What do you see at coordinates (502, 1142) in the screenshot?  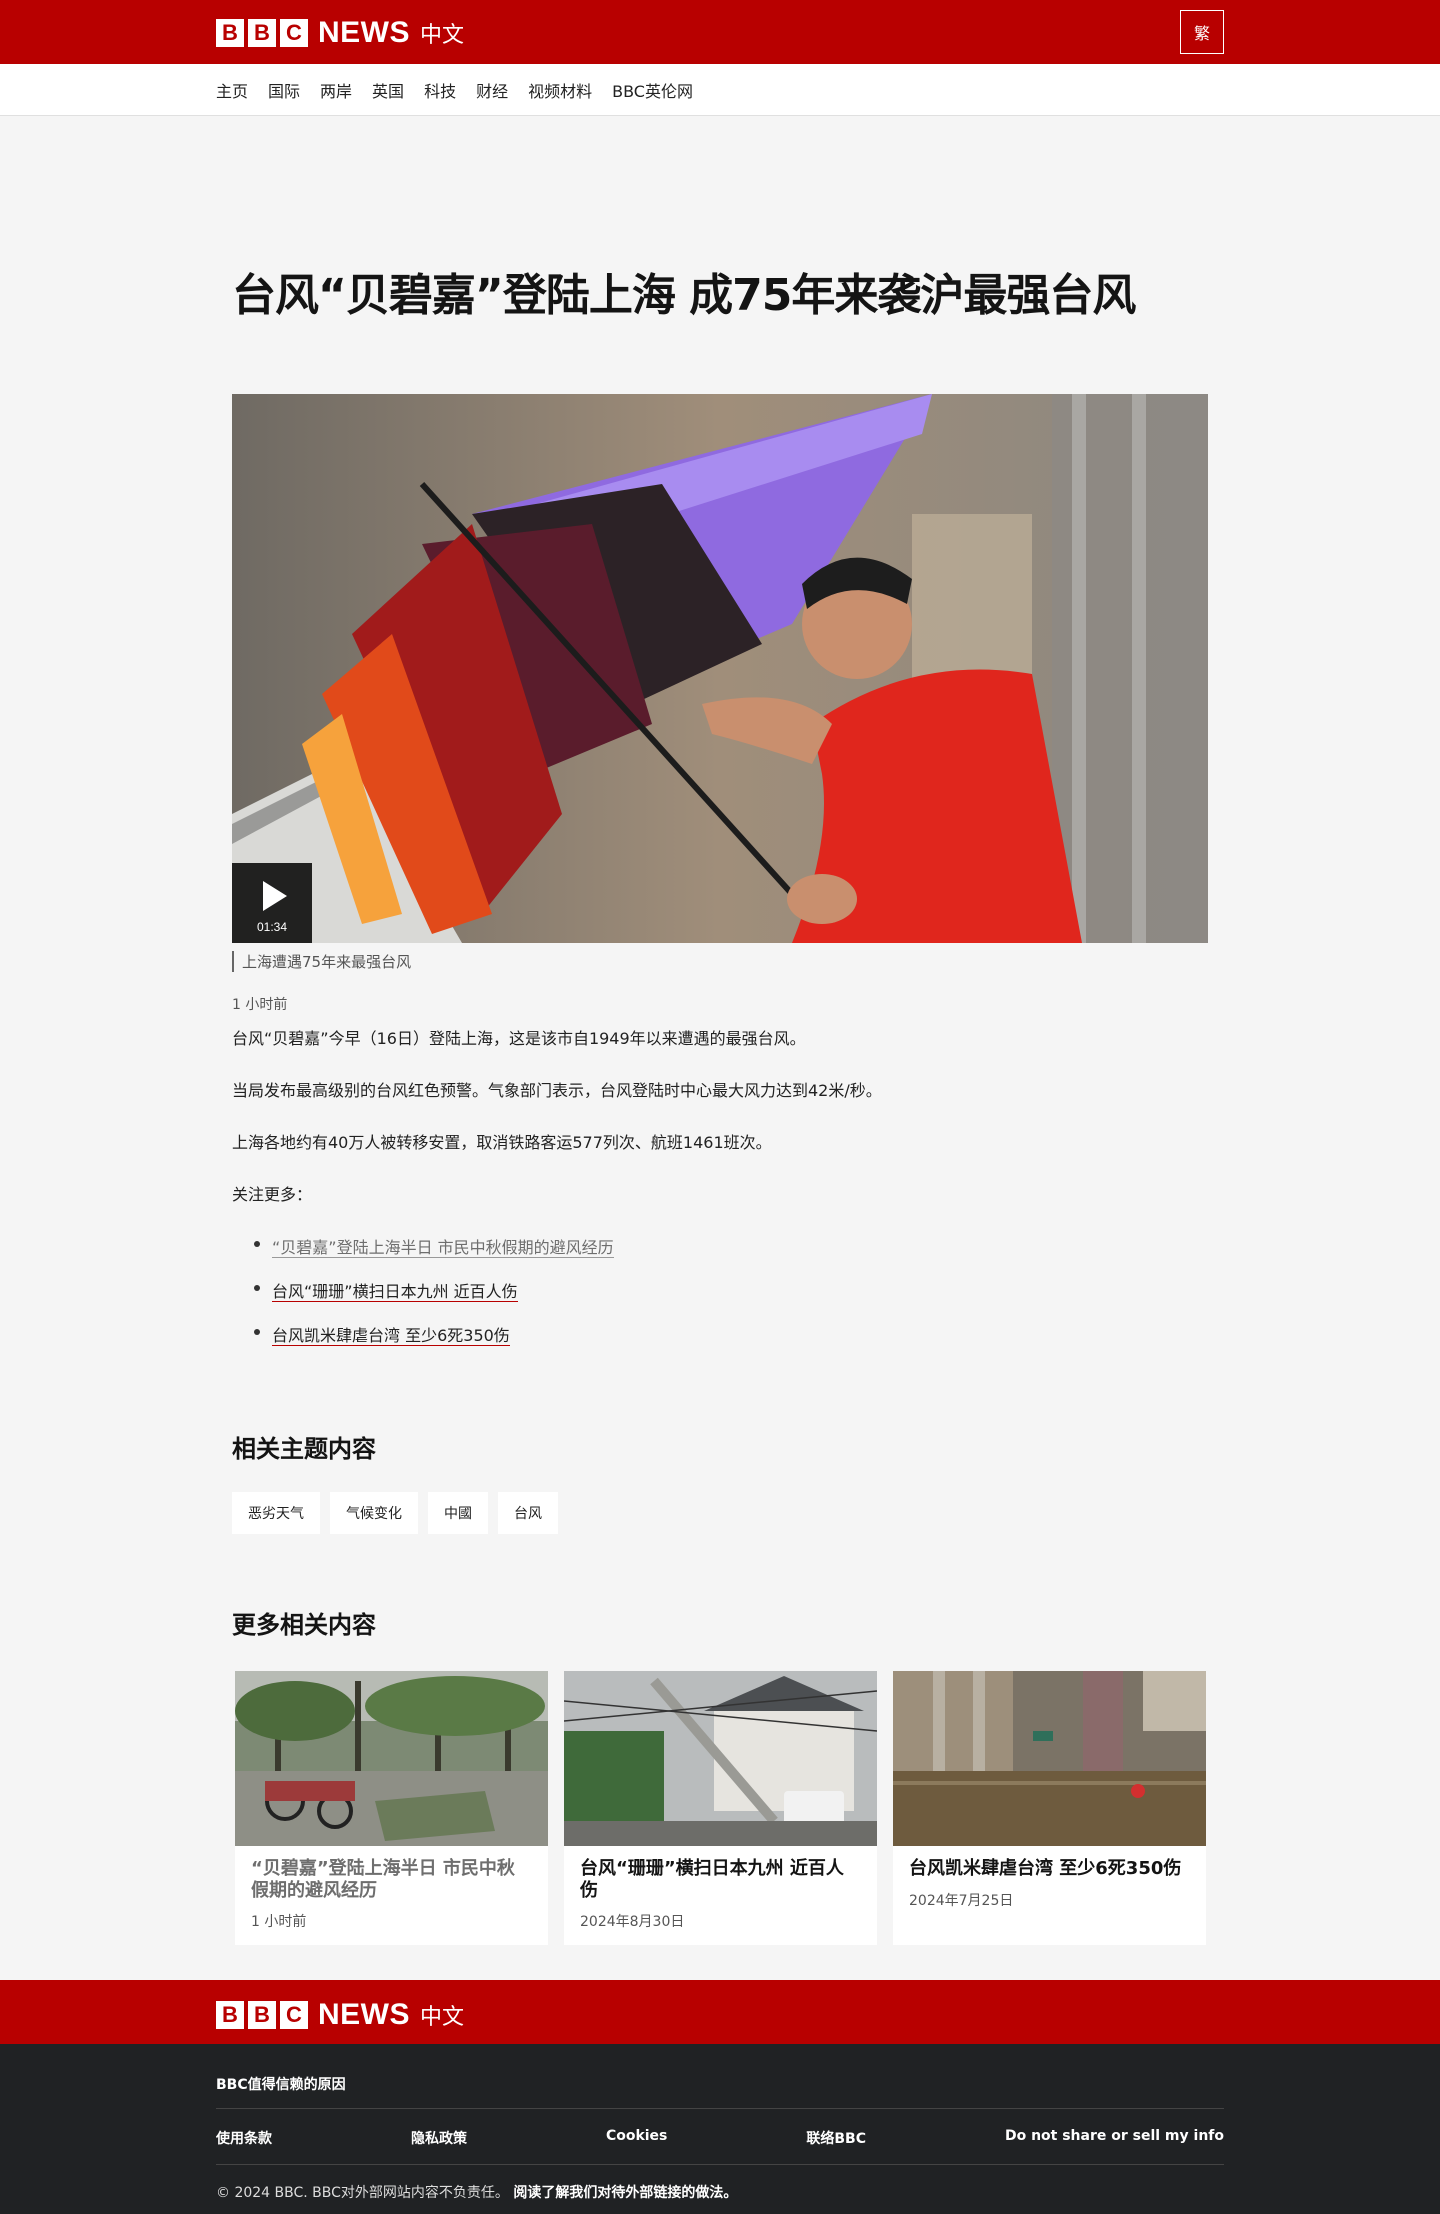 I see `article-paragraph-3: 上海各地约有40万人被转移安置，取消铁路客运577列次、航班1461班次。` at bounding box center [502, 1142].